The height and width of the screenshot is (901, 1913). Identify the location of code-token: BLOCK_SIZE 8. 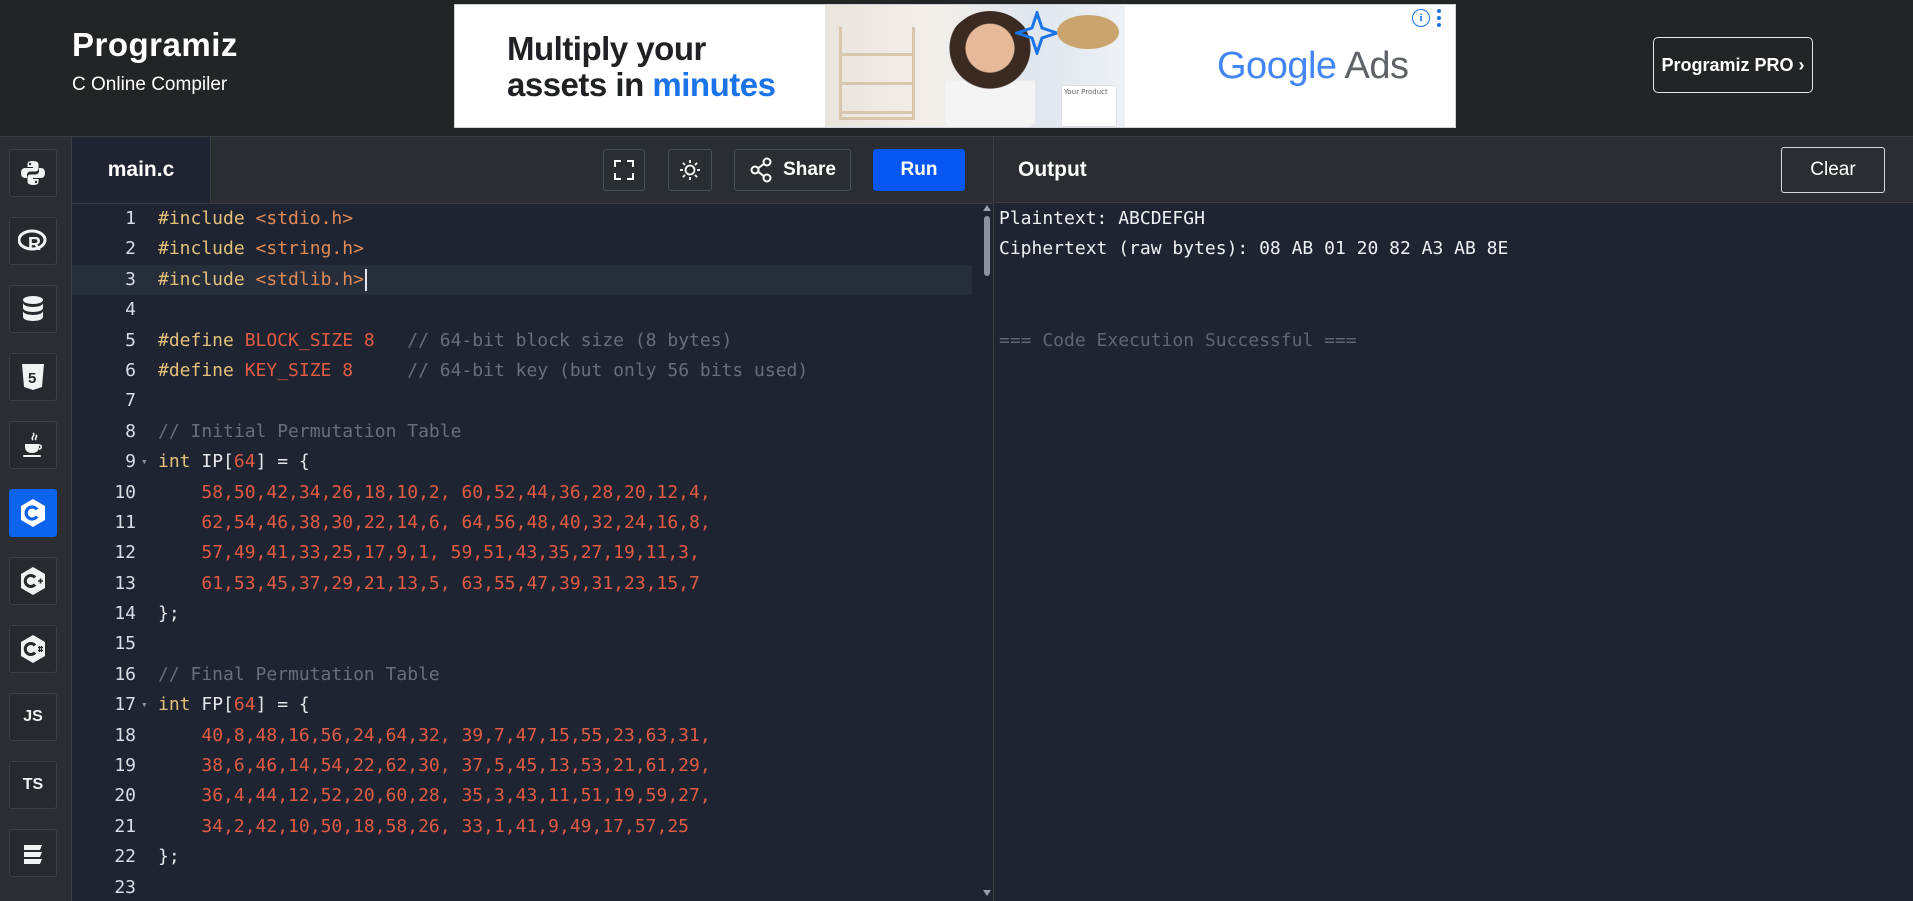
(309, 340).